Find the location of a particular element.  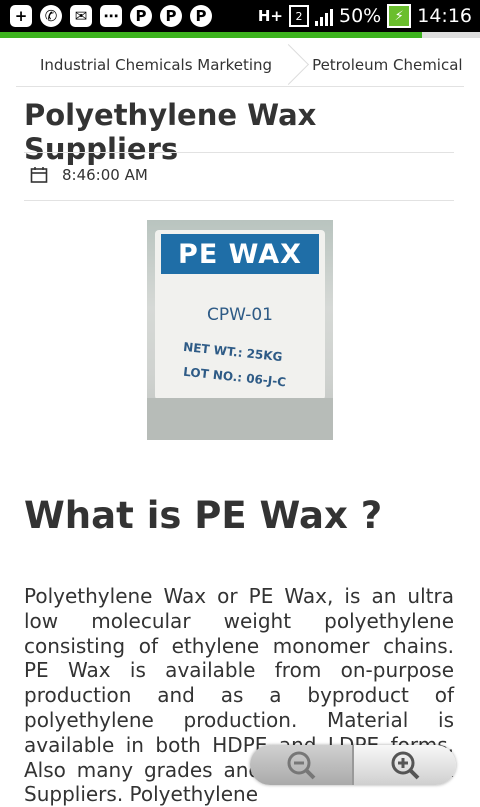

battery-percent: 50% is located at coordinates (360, 16).